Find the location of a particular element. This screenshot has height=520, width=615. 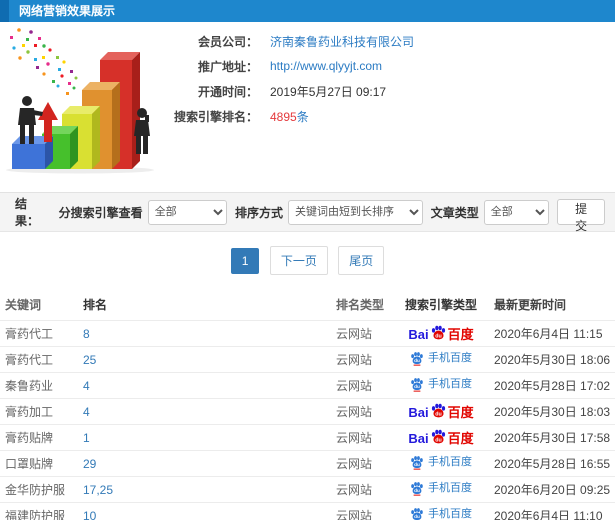

company-row: 会员公司： 济南秦鲁药业科技有限公司 is located at coordinates (286, 41).